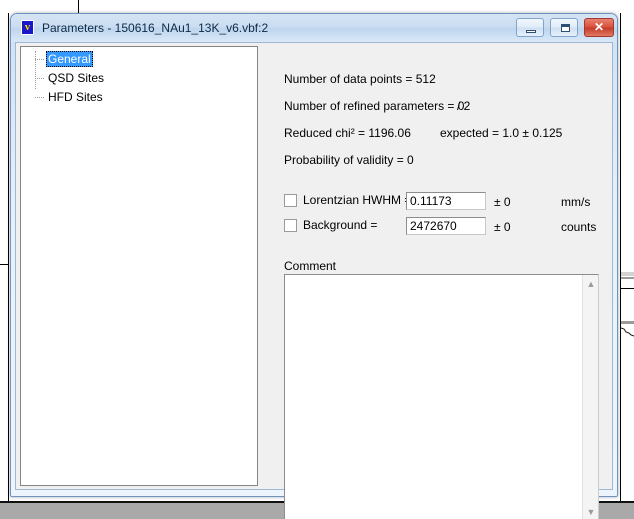 The image size is (634, 519). Describe the element at coordinates (155, 28) in the screenshot. I see `window-title: Parameters - 150616_NAu1_13K_v6.vbf:2` at that location.